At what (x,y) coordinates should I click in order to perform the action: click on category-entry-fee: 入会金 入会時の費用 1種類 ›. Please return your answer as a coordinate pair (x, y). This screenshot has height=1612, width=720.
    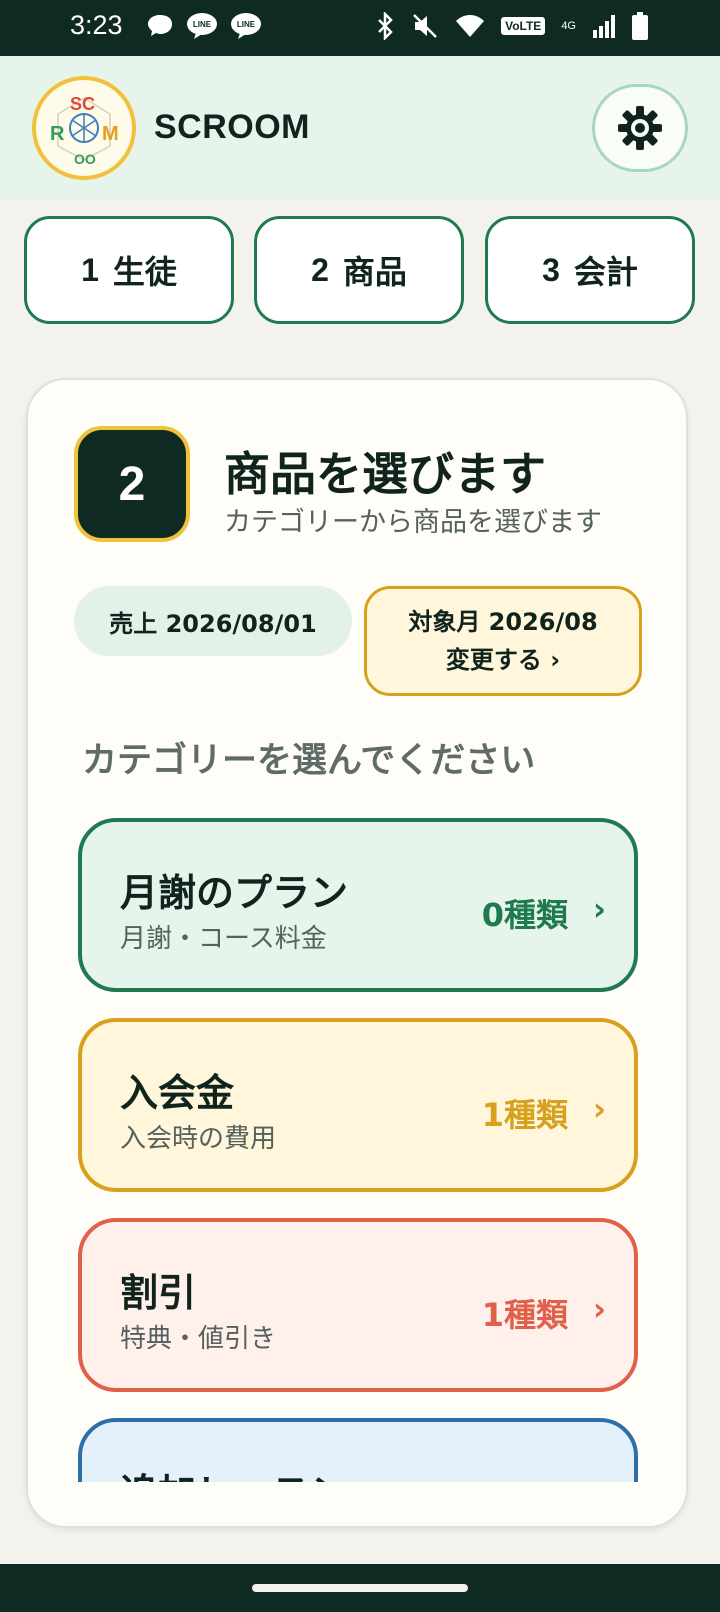
    Looking at the image, I should click on (358, 1105).